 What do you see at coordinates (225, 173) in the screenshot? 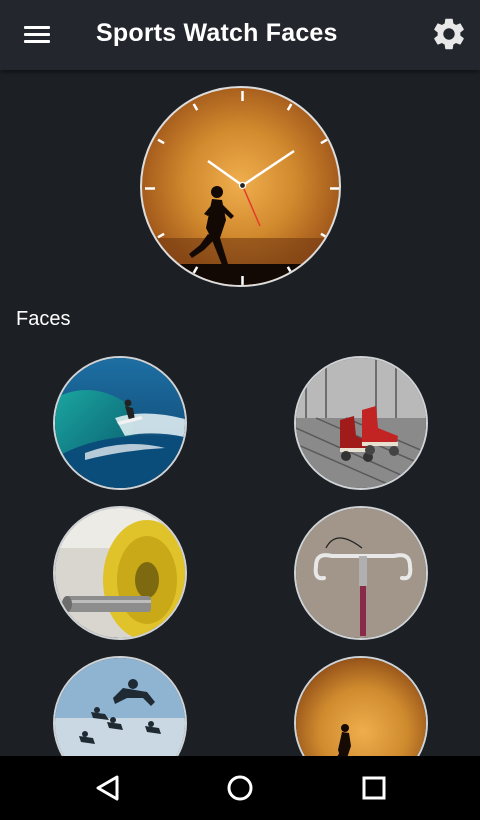
I see `hour-hand` at bounding box center [225, 173].